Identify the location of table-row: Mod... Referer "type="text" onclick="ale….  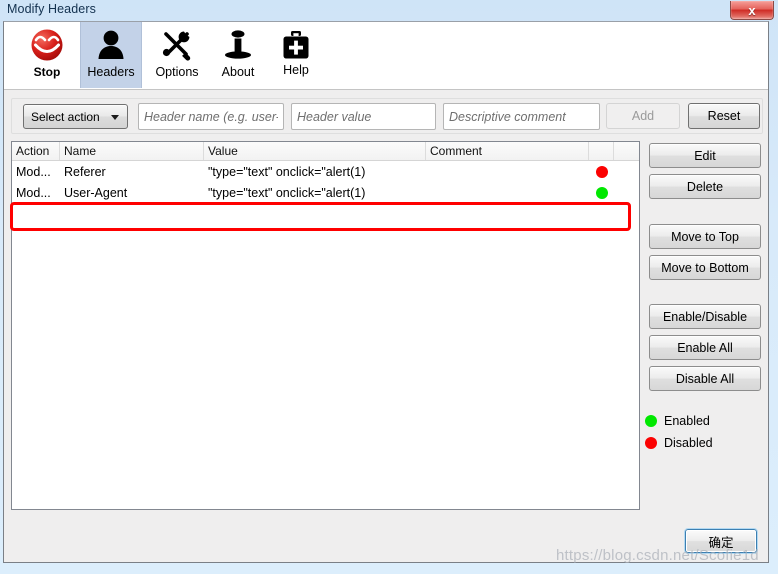
(325, 171).